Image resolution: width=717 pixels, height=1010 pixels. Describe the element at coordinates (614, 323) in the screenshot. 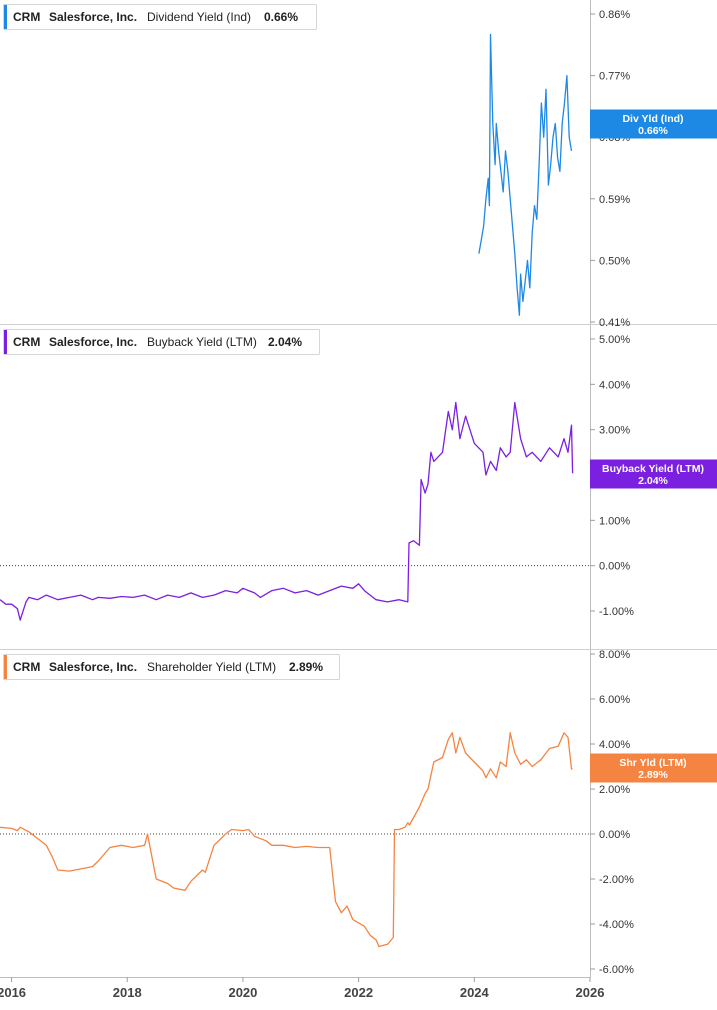

I see `y-tick-label: 0.41%` at that location.